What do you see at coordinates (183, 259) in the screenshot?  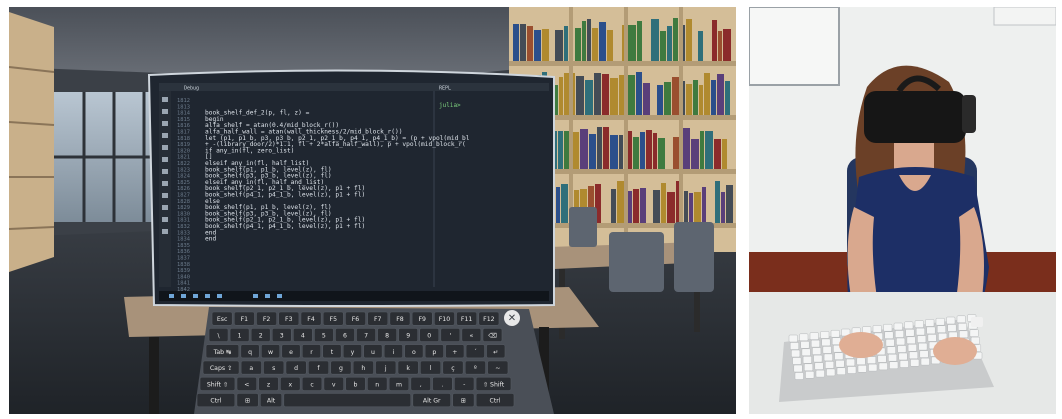 I see `line-number: 1837` at bounding box center [183, 259].